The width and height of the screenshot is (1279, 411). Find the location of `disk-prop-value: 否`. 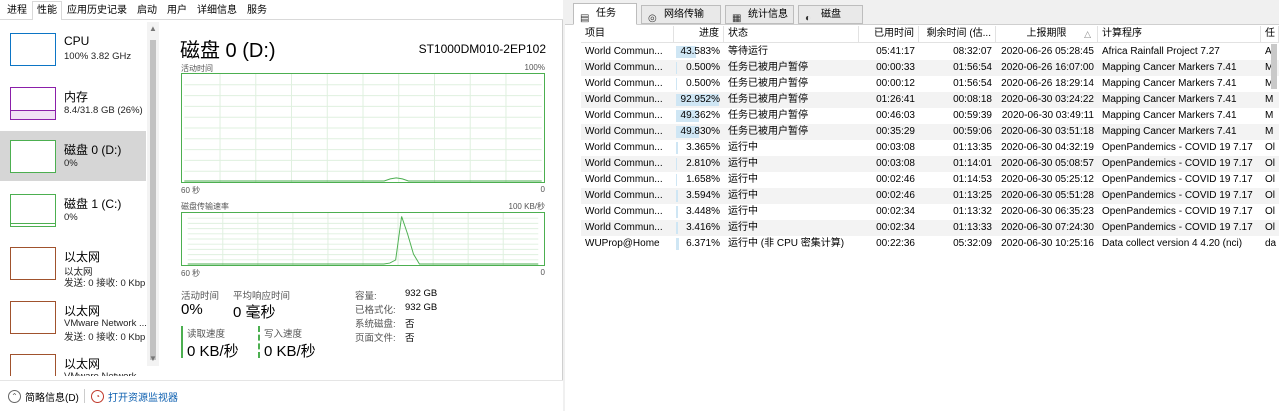

disk-prop-value: 否 is located at coordinates (410, 324).